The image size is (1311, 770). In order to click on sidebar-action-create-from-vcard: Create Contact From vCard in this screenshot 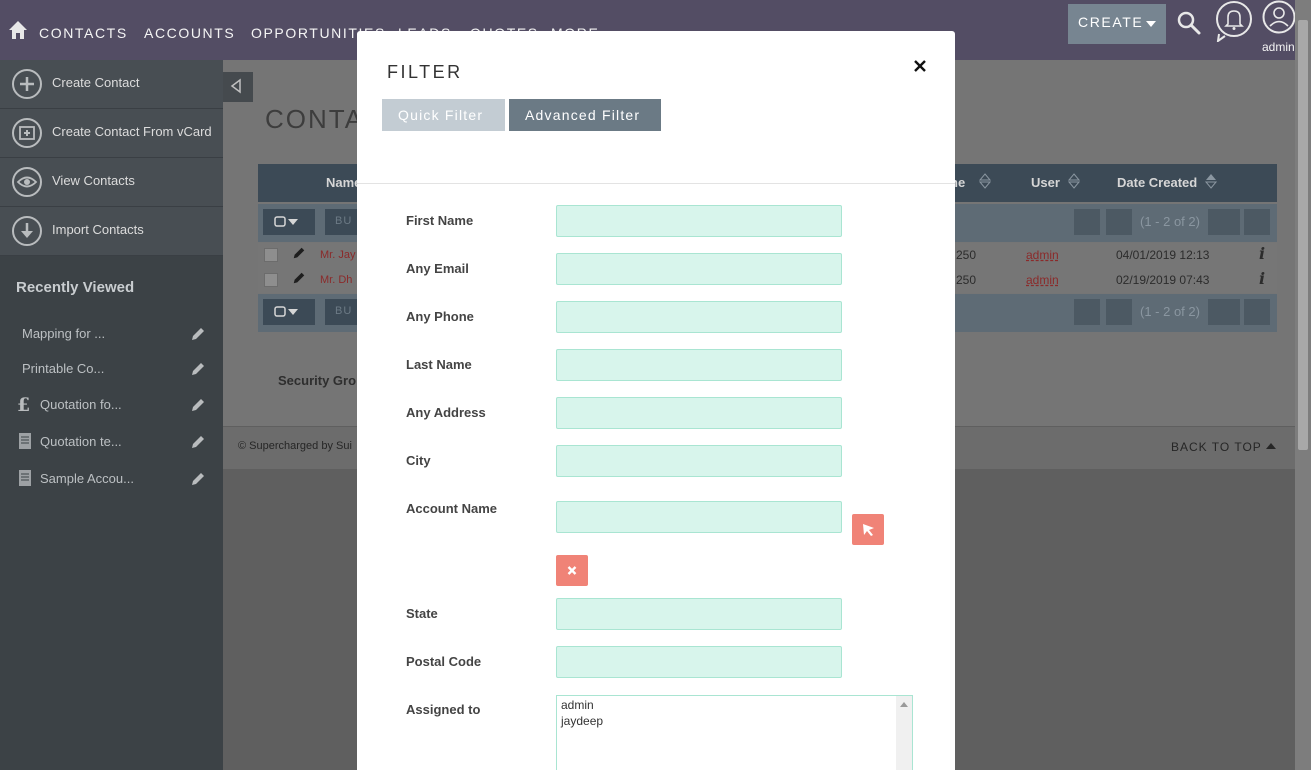, I will do `click(111, 133)`.